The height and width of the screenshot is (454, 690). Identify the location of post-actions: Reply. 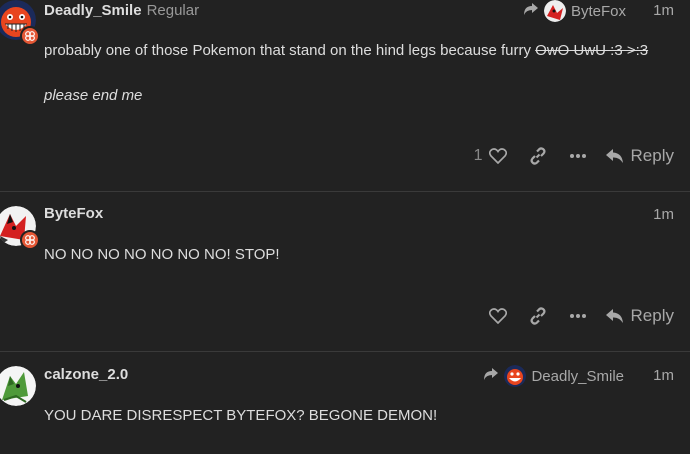
(581, 316).